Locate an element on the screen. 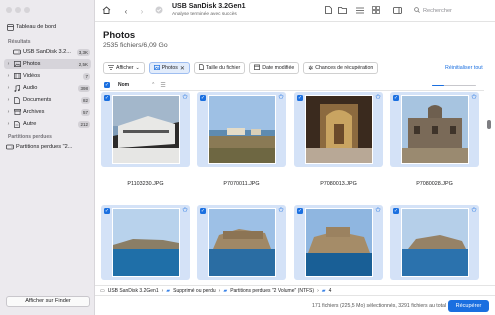 This screenshot has height=315, width=495. recovery-chances-filter: ✲ Chances de récupération is located at coordinates (341, 68).